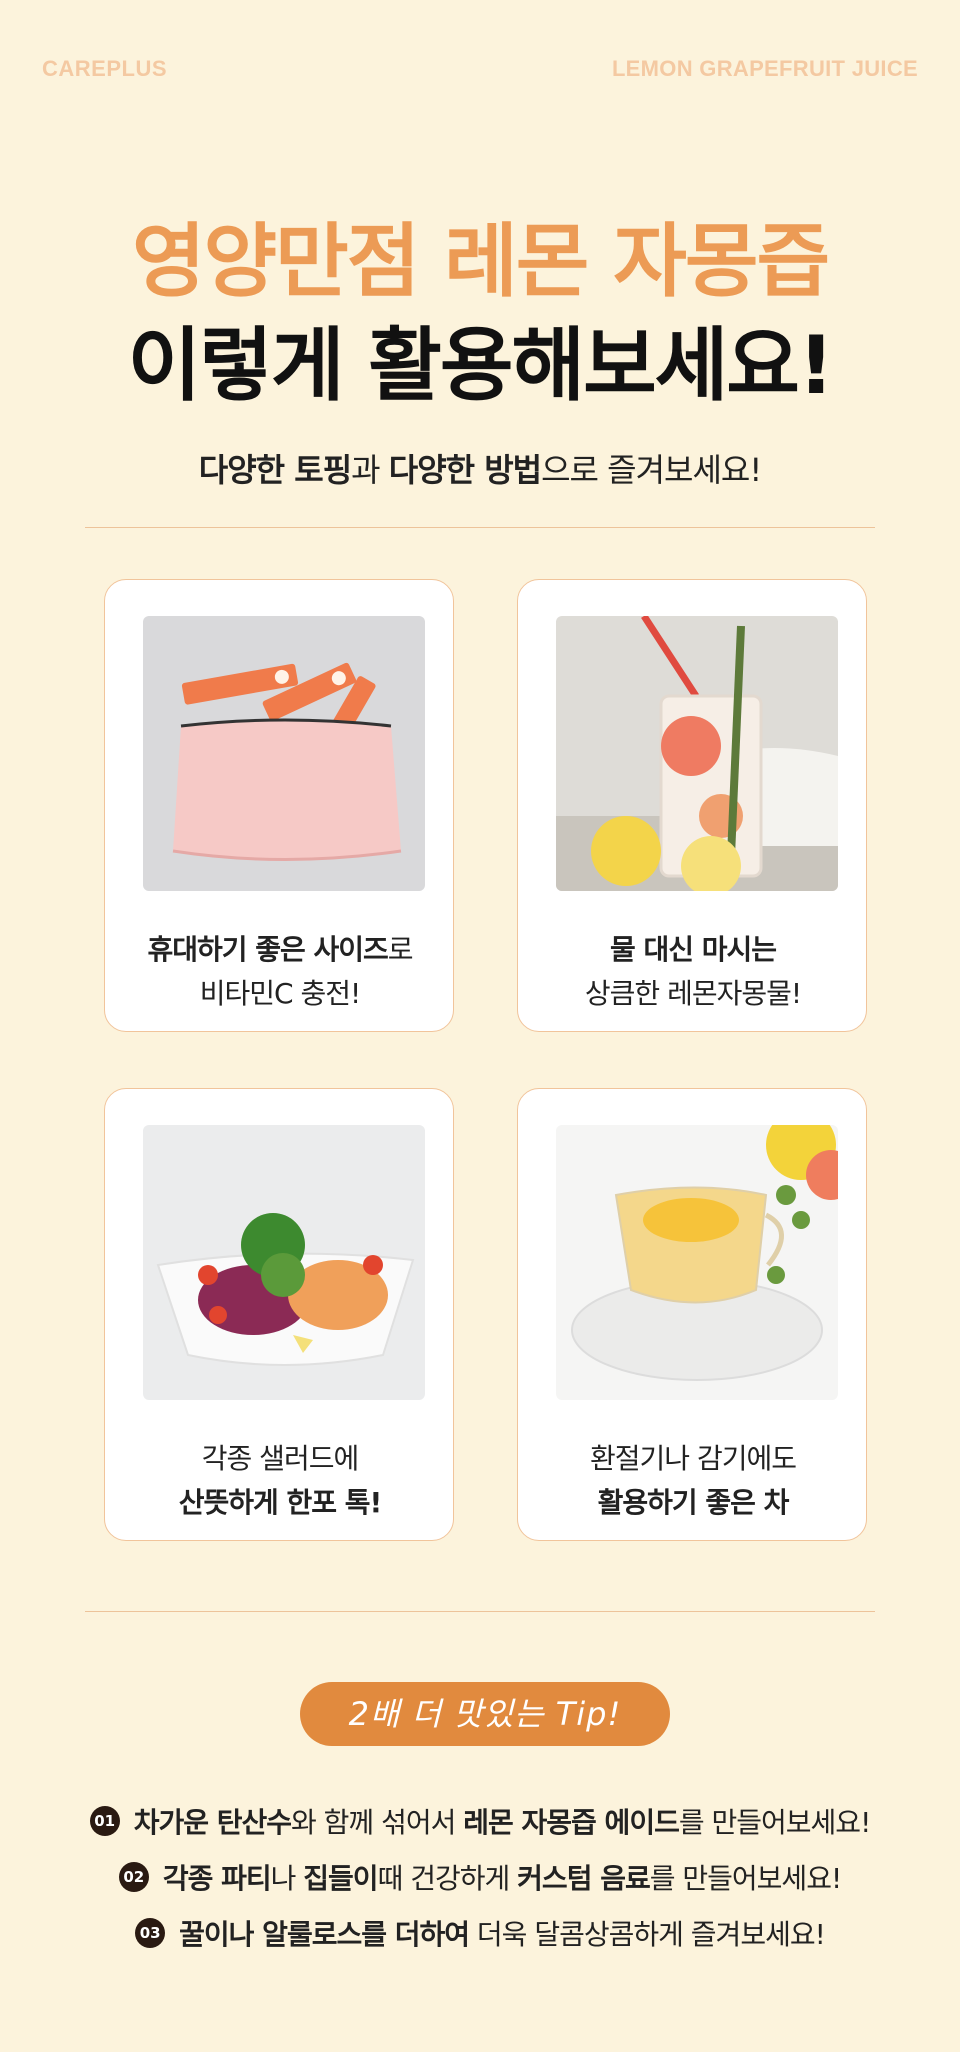  Describe the element at coordinates (480, 71) in the screenshot. I see `brand-bar: CAREPLUS LEMON GRAPEFRUIT JUICE` at that location.